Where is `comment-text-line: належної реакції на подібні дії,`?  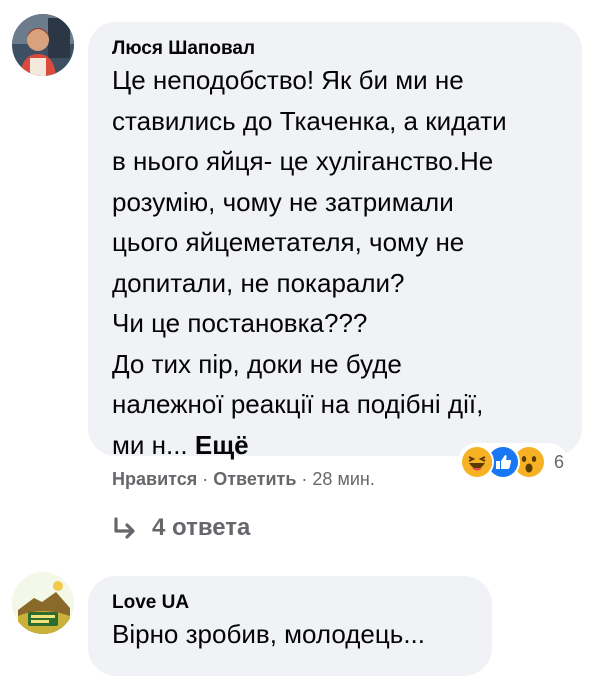
comment-text-line: належної реакції на подібні дії, is located at coordinates (298, 404).